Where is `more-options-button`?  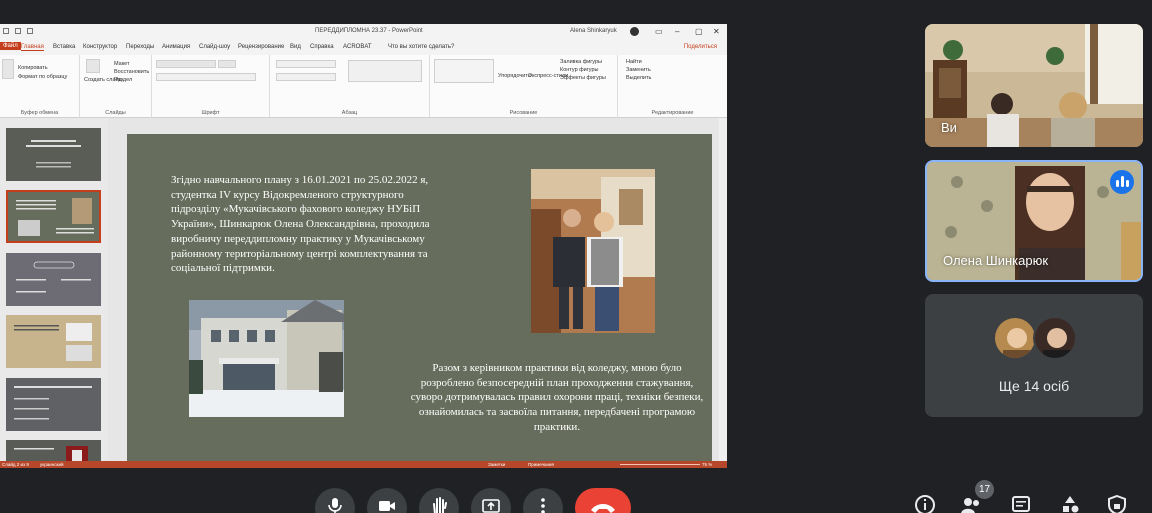 more-options-button is located at coordinates (543, 500).